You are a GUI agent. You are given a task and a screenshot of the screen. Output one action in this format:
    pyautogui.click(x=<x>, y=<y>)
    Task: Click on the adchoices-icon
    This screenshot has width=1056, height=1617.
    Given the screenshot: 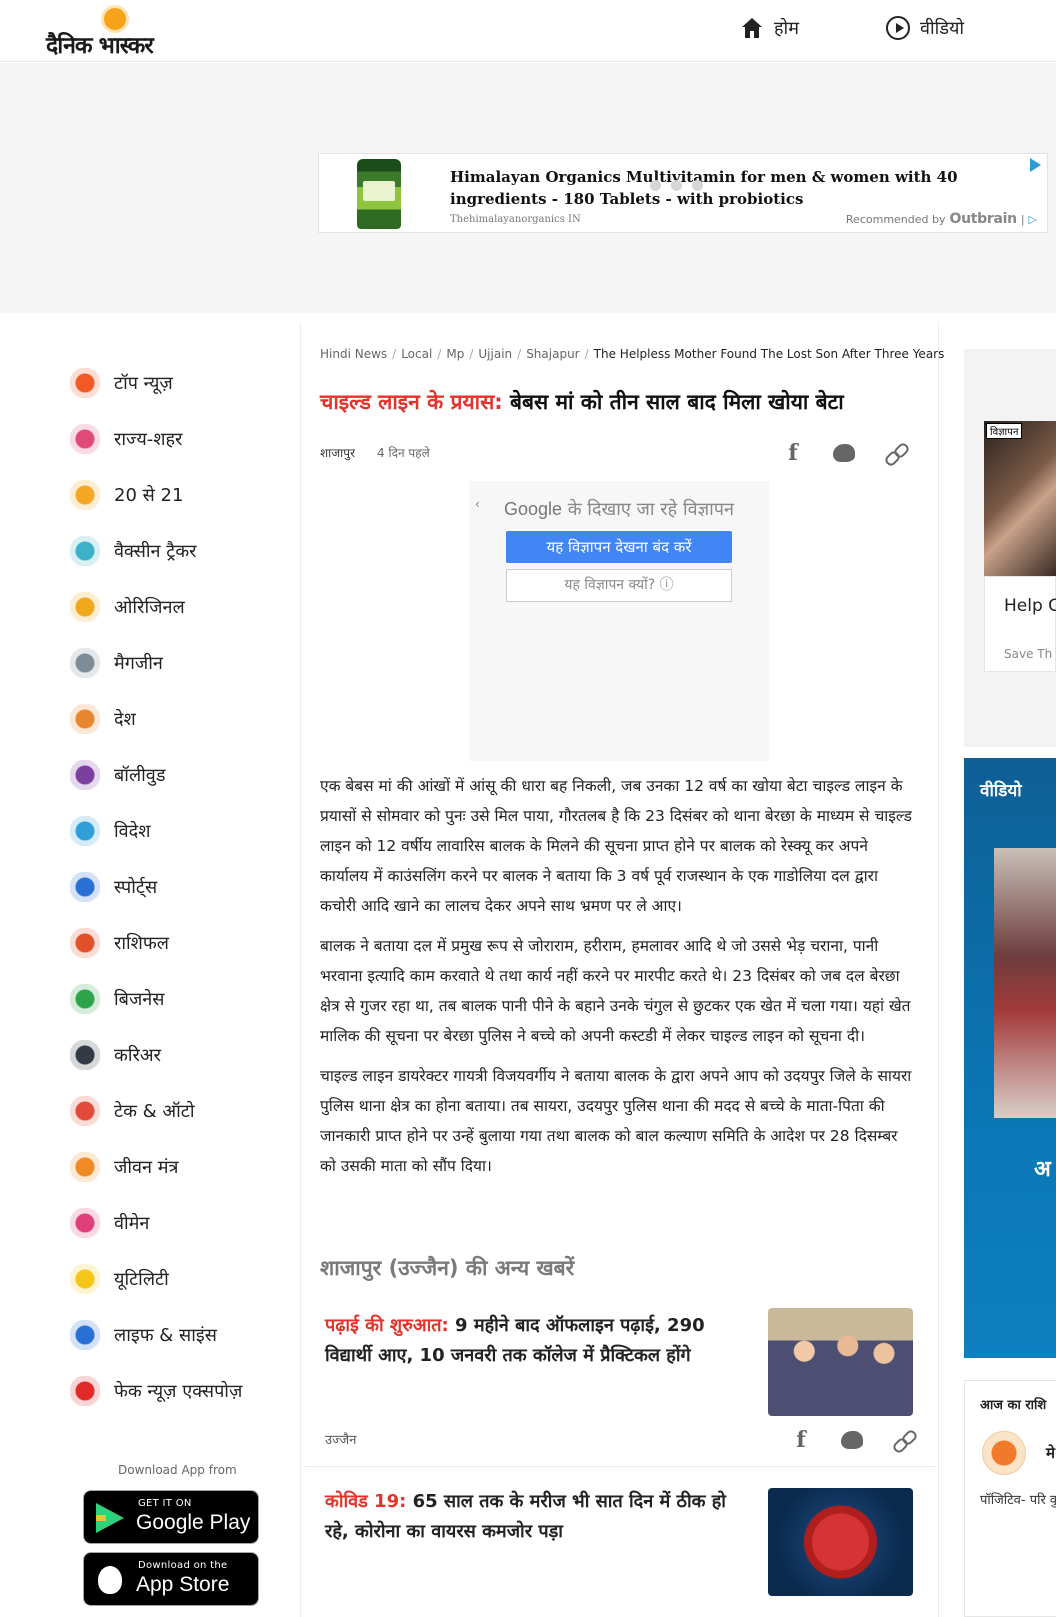 What is the action you would take?
    pyautogui.click(x=1035, y=165)
    